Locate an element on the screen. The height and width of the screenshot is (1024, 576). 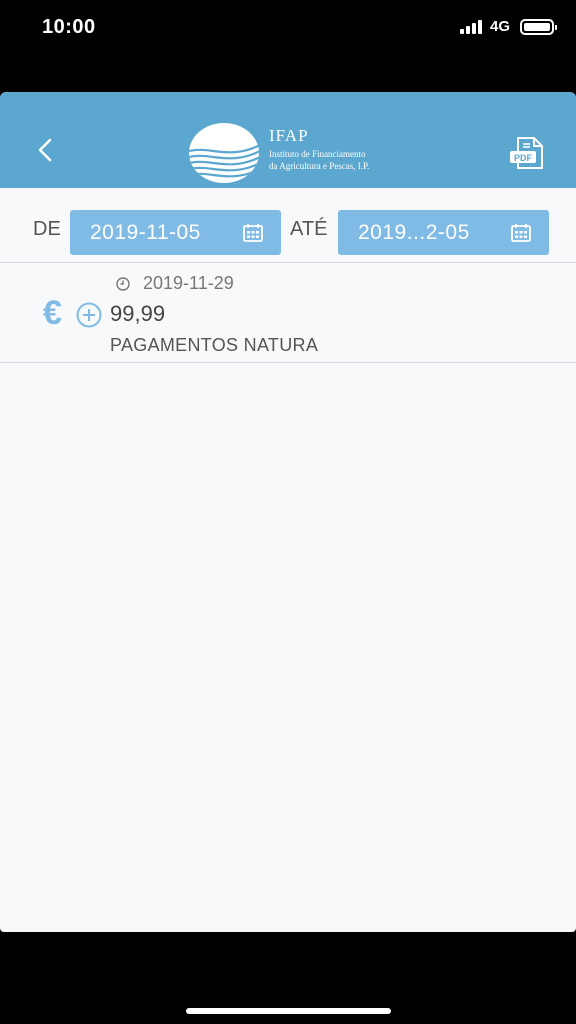
status-indicators: 4G is located at coordinates (508, 26).